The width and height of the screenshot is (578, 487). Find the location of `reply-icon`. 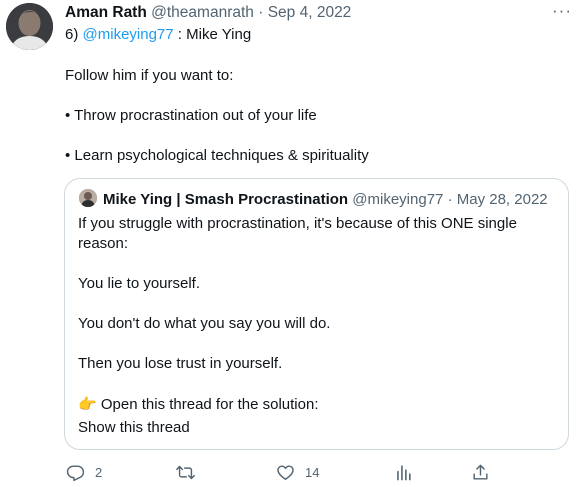

reply-icon is located at coordinates (75, 473).